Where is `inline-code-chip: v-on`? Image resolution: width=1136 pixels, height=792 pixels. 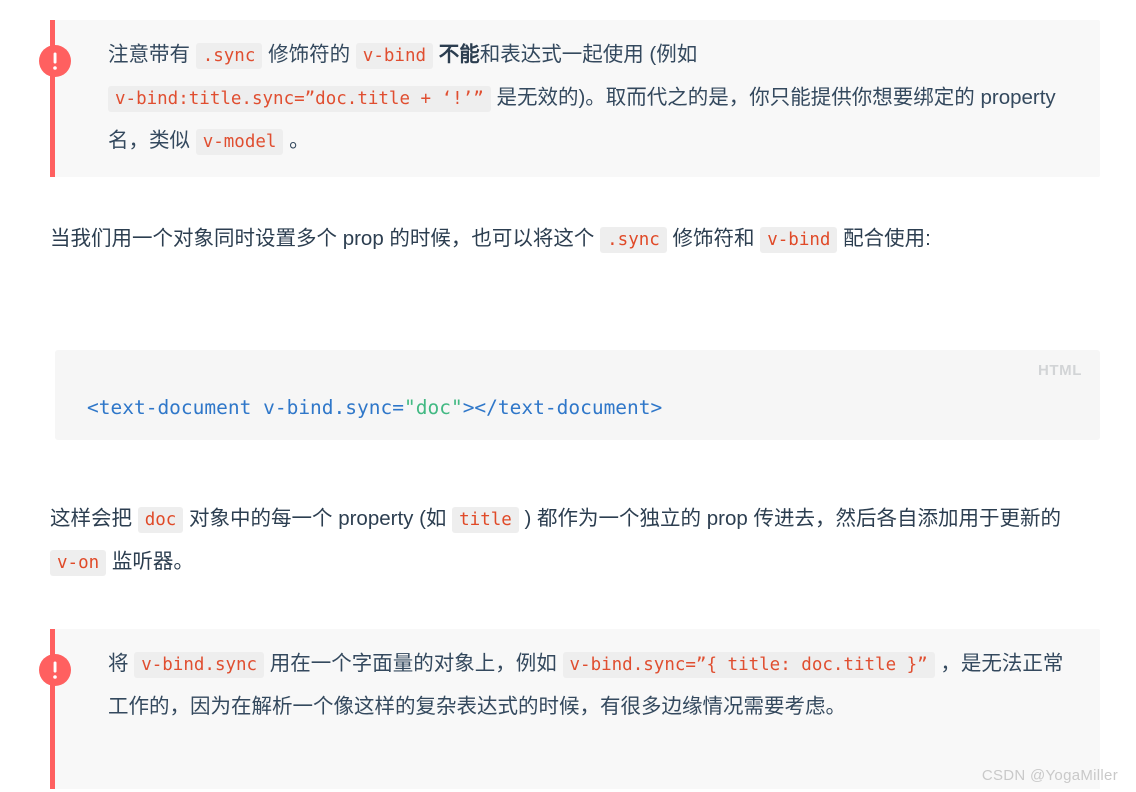 inline-code-chip: v-on is located at coordinates (78, 563).